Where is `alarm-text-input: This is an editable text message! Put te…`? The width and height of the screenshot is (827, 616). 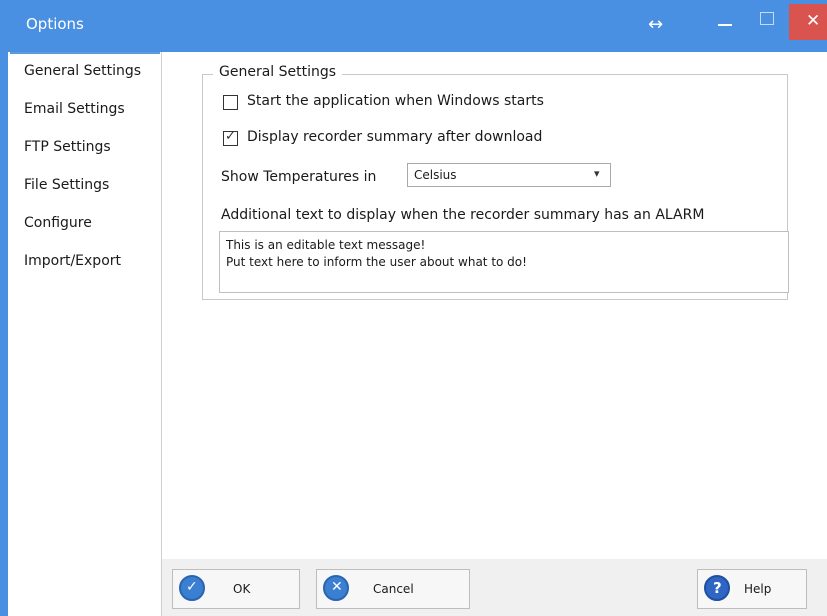 alarm-text-input: This is an editable text message! Put te… is located at coordinates (504, 262).